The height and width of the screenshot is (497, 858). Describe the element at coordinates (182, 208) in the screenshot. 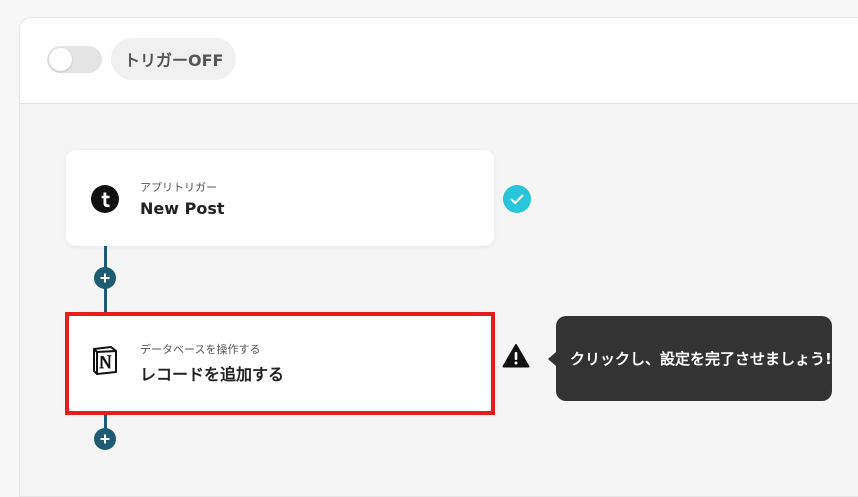

I see `step-title: New Post` at that location.